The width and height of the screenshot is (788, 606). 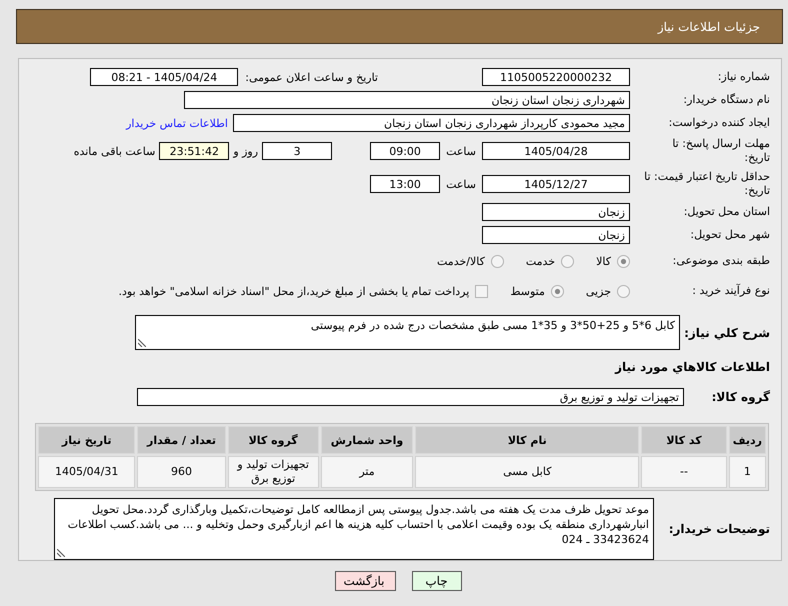 I want to click on table-header-cell: نام کالا, so click(x=527, y=440).